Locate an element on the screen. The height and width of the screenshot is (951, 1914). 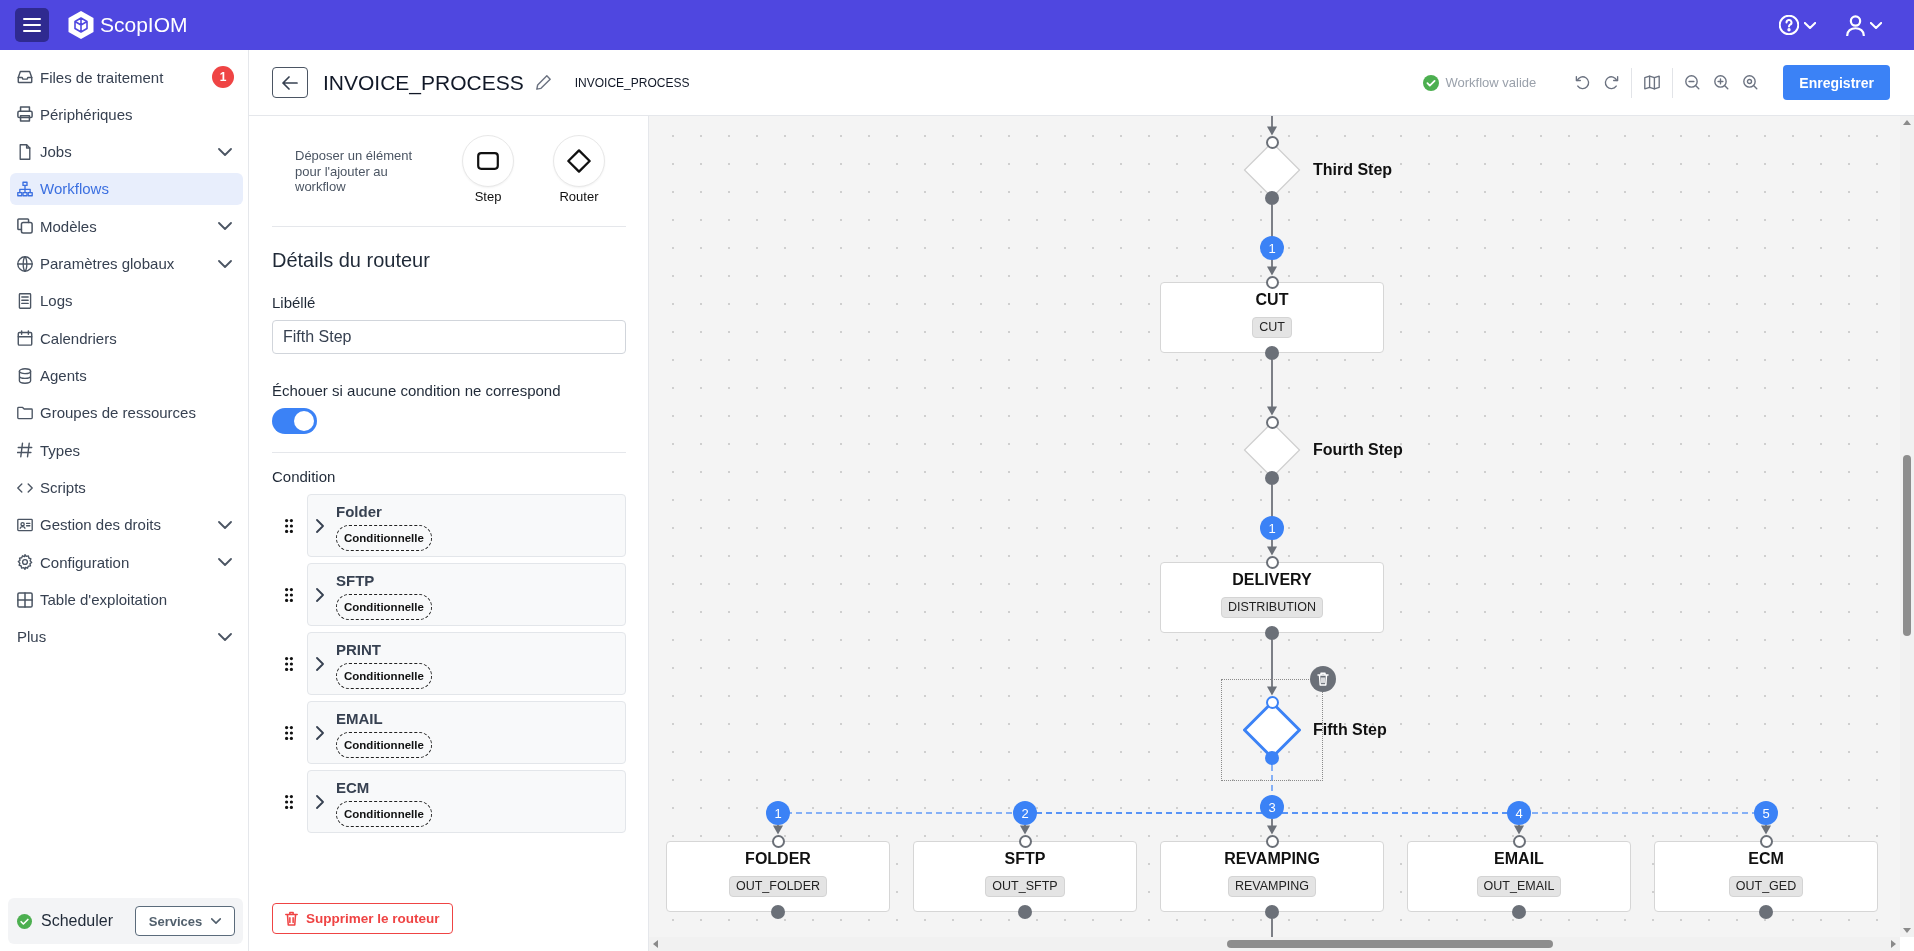
copy-icon is located at coordinates (25, 226).